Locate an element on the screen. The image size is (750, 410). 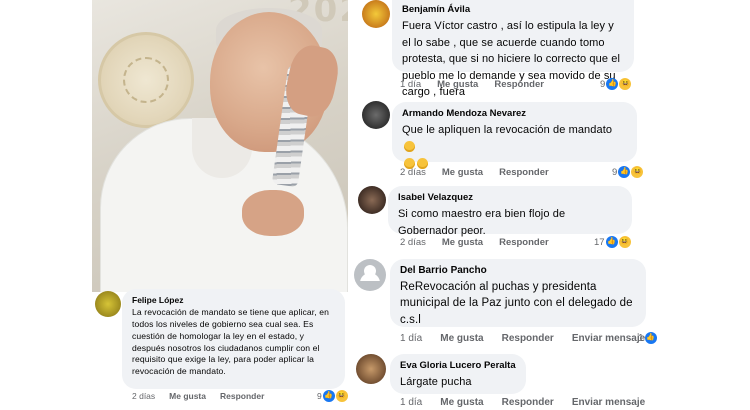
author-name: Eva Gloria Lucero Peralta is located at coordinates (458, 365).